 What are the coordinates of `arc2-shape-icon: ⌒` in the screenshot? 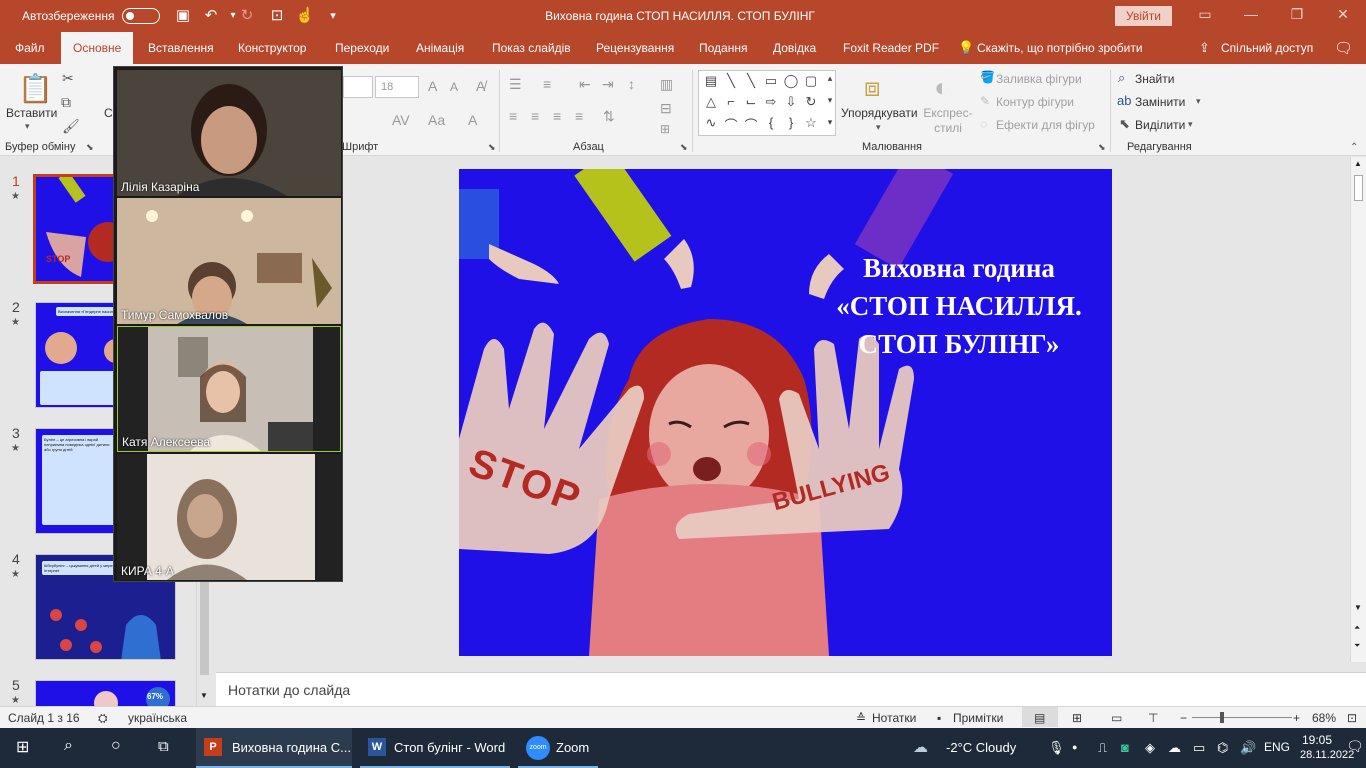 It's located at (751, 124).